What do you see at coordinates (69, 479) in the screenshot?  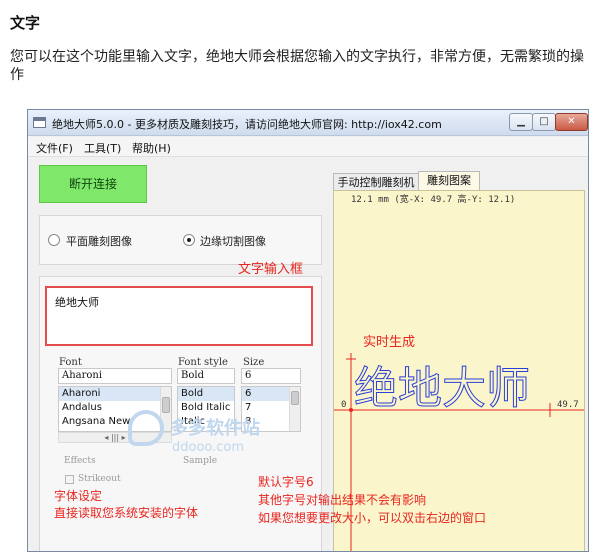 I see `strikeout-checkbox` at bounding box center [69, 479].